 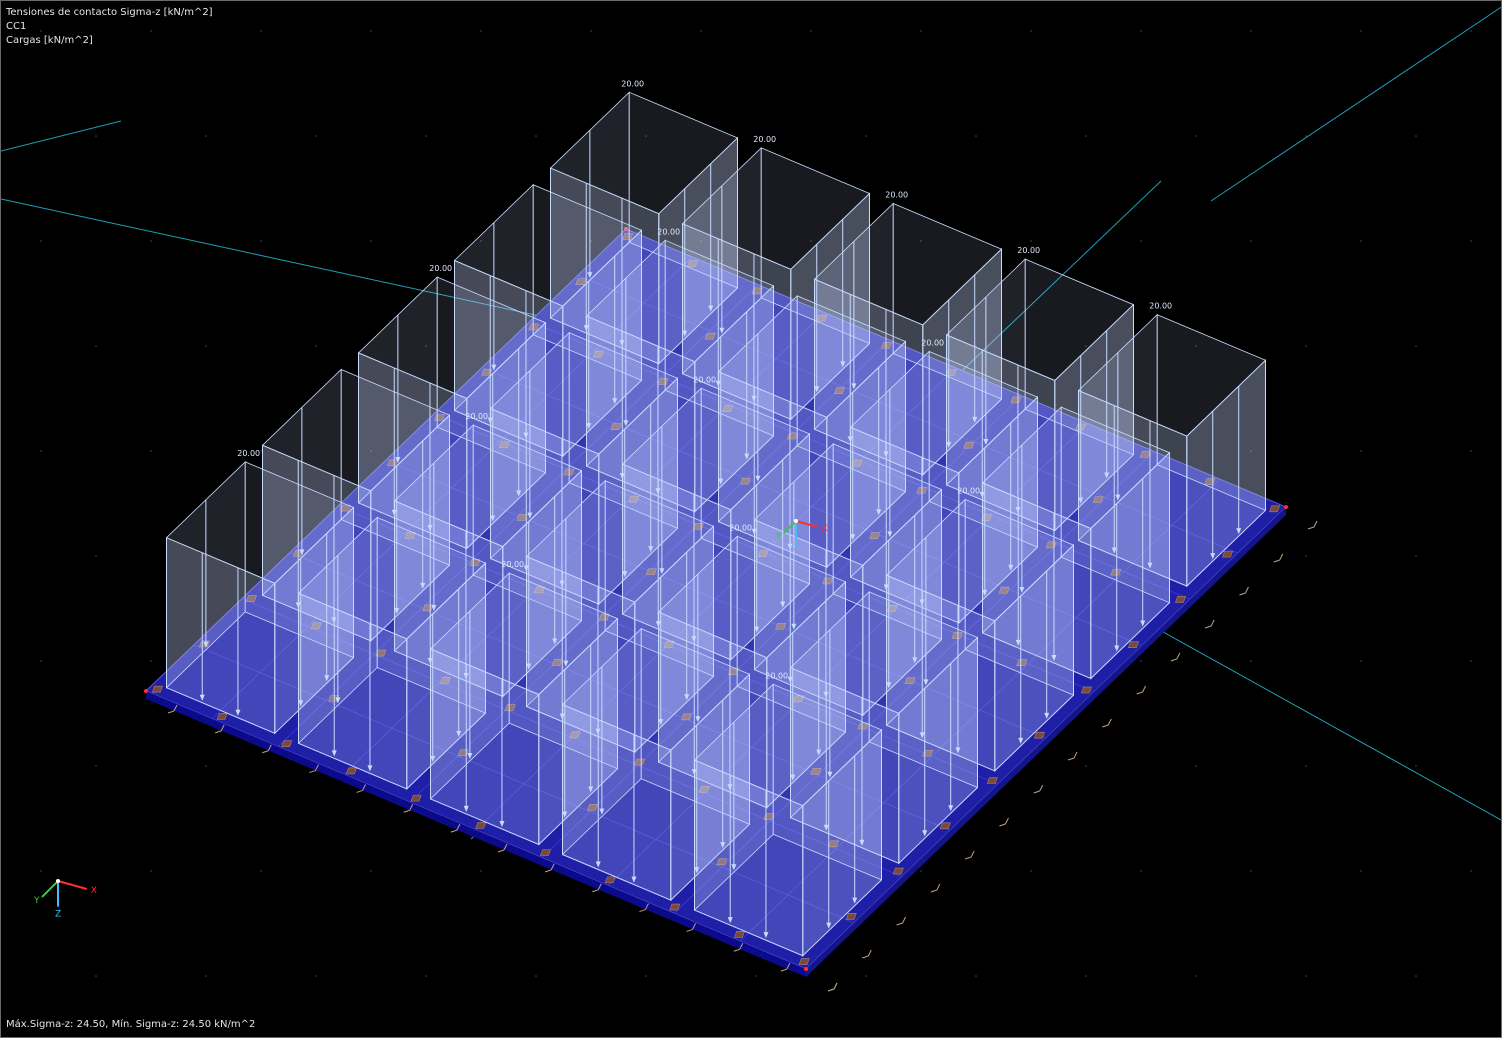 I want to click on axis-x-line, so click(x=72, y=885).